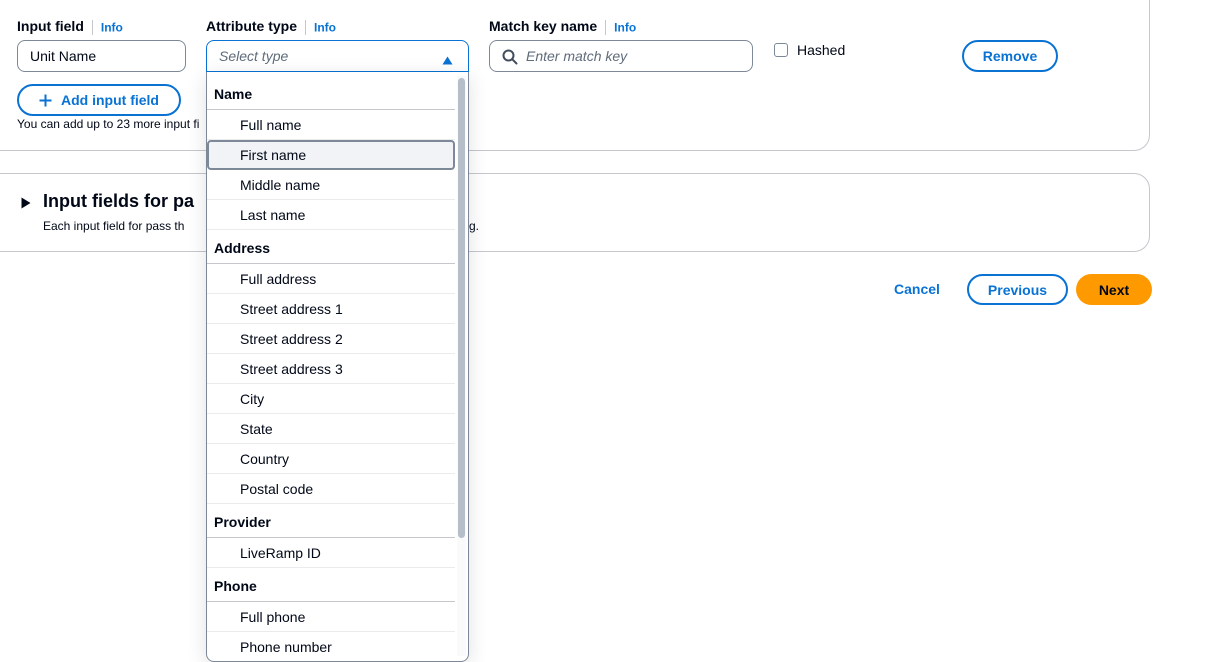  What do you see at coordinates (331, 185) in the screenshot?
I see `dropdown-option-middle-name: Middle name` at bounding box center [331, 185].